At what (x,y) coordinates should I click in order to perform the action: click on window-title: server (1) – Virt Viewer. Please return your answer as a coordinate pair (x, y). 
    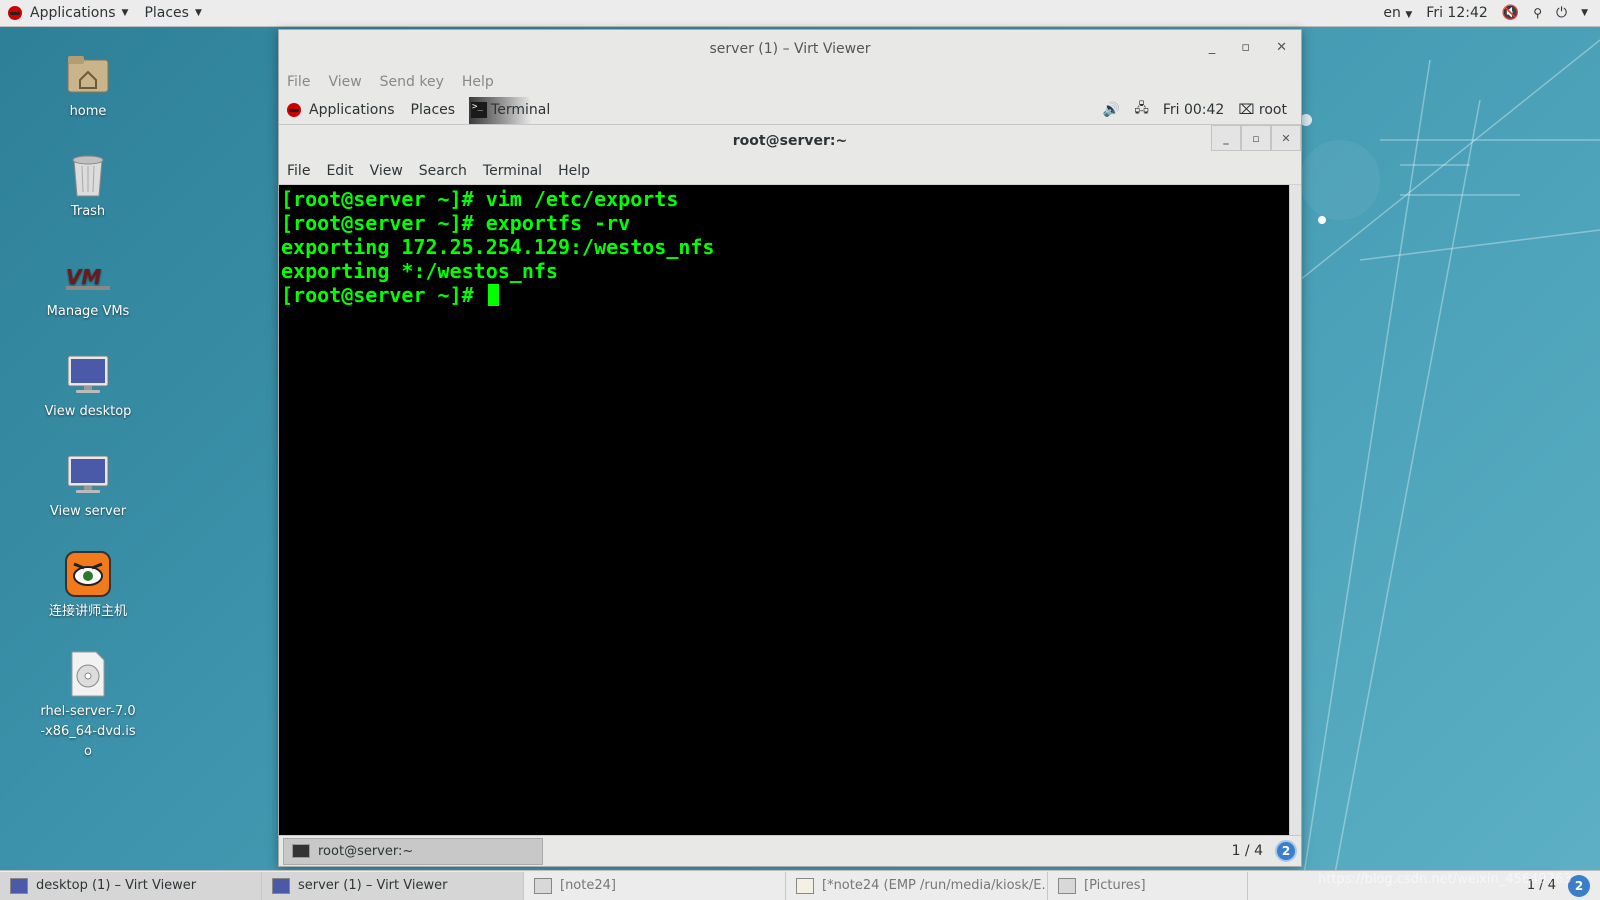
    Looking at the image, I should click on (790, 49).